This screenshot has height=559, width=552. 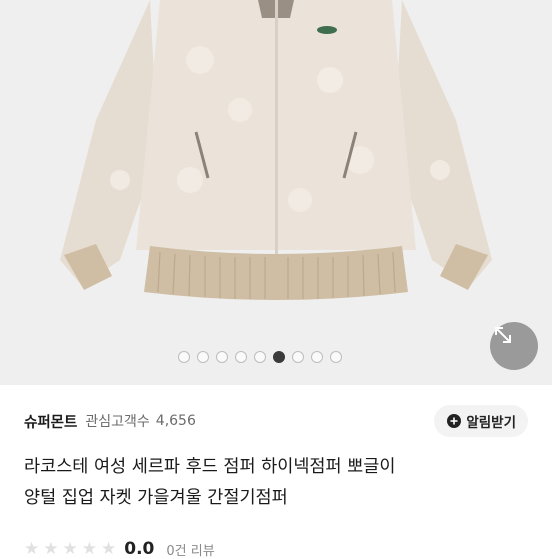 I want to click on seller-info: 슈퍼몬트 관심고객수 4,656 알림받기, so click(x=276, y=421).